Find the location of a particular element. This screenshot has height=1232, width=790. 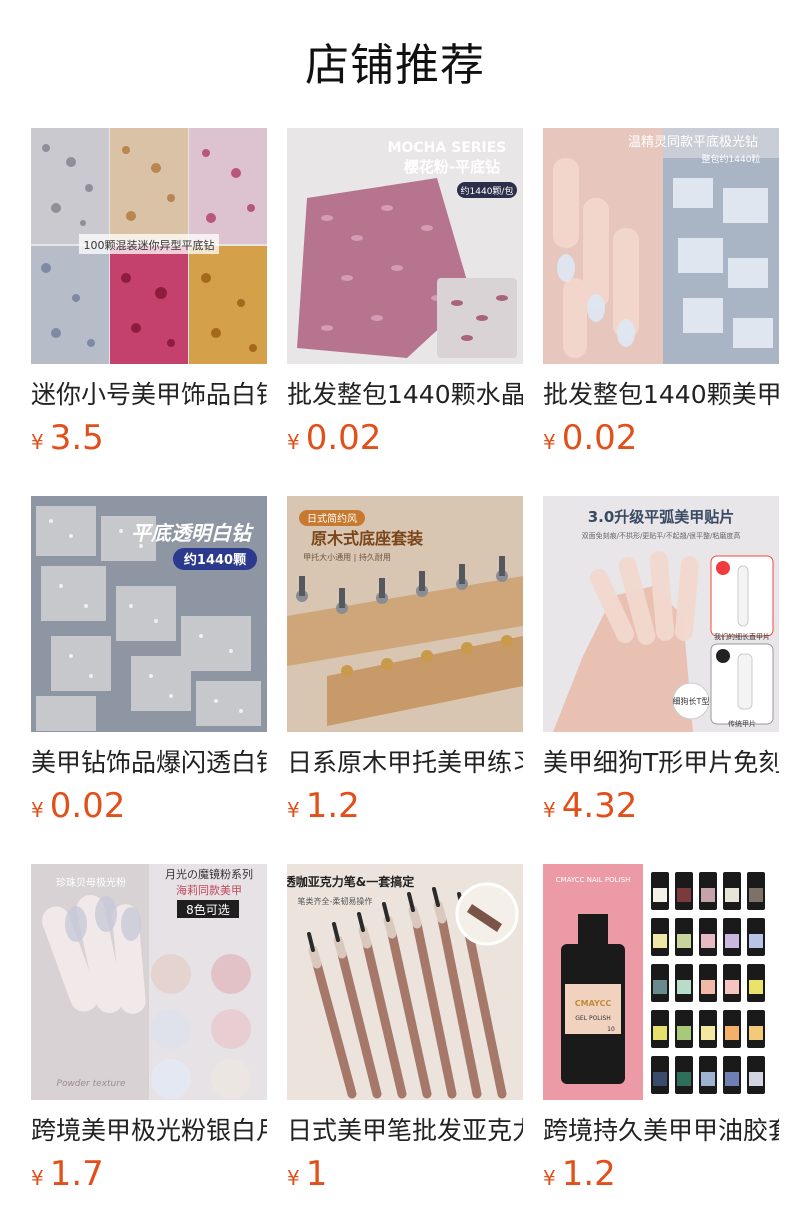

product-card: 温精灵同款平底极光钻 整包约1440粒 批发整包1440颗美甲钻 ¥0.02 is located at coordinates (661, 298).